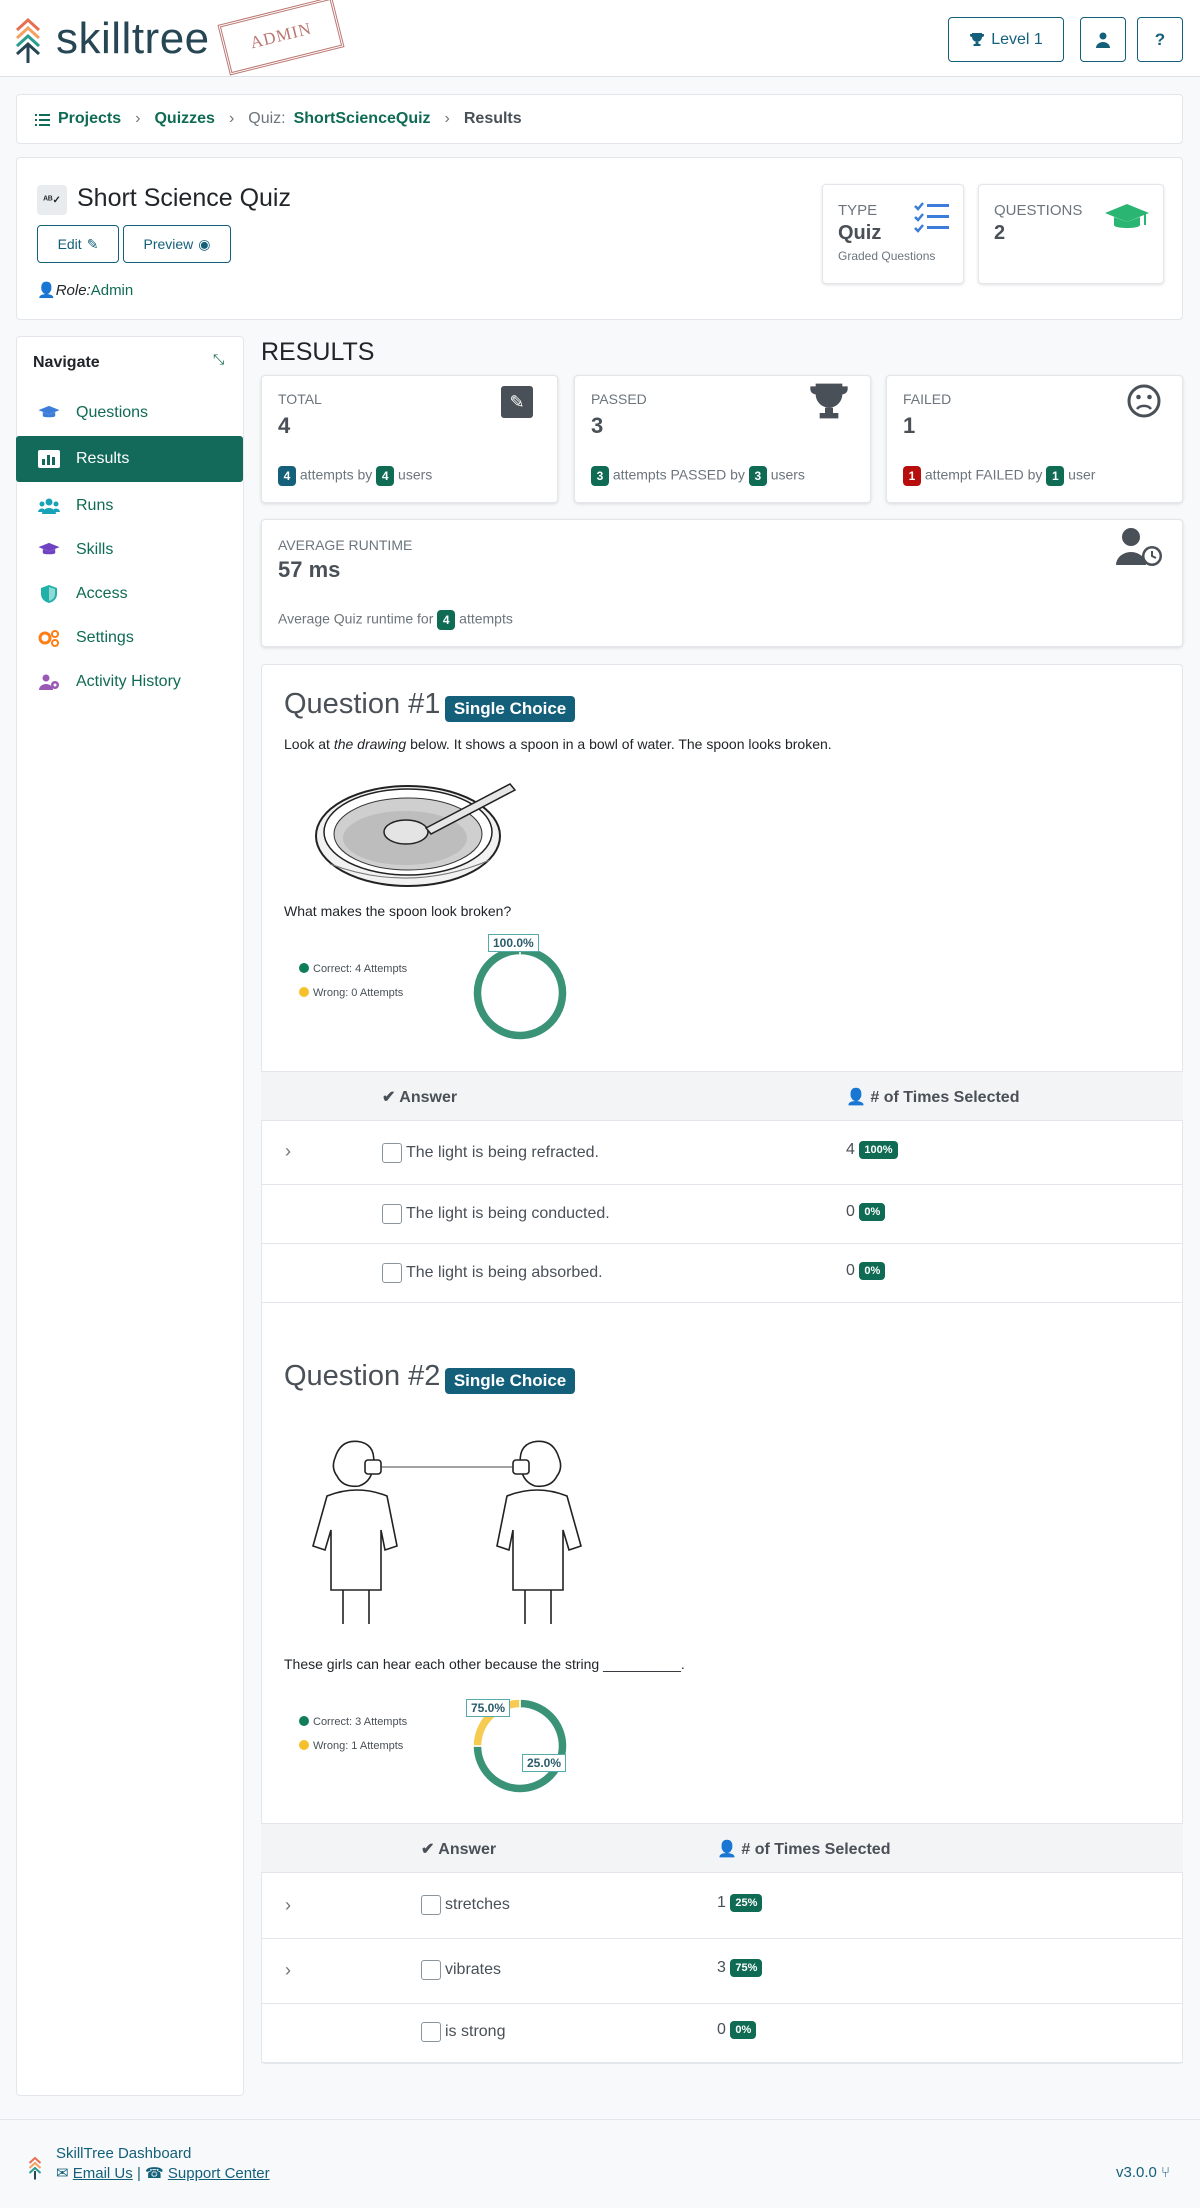 The width and height of the screenshot is (1200, 2208). What do you see at coordinates (787, 474) in the screenshot?
I see `passed-summary-text: users` at bounding box center [787, 474].